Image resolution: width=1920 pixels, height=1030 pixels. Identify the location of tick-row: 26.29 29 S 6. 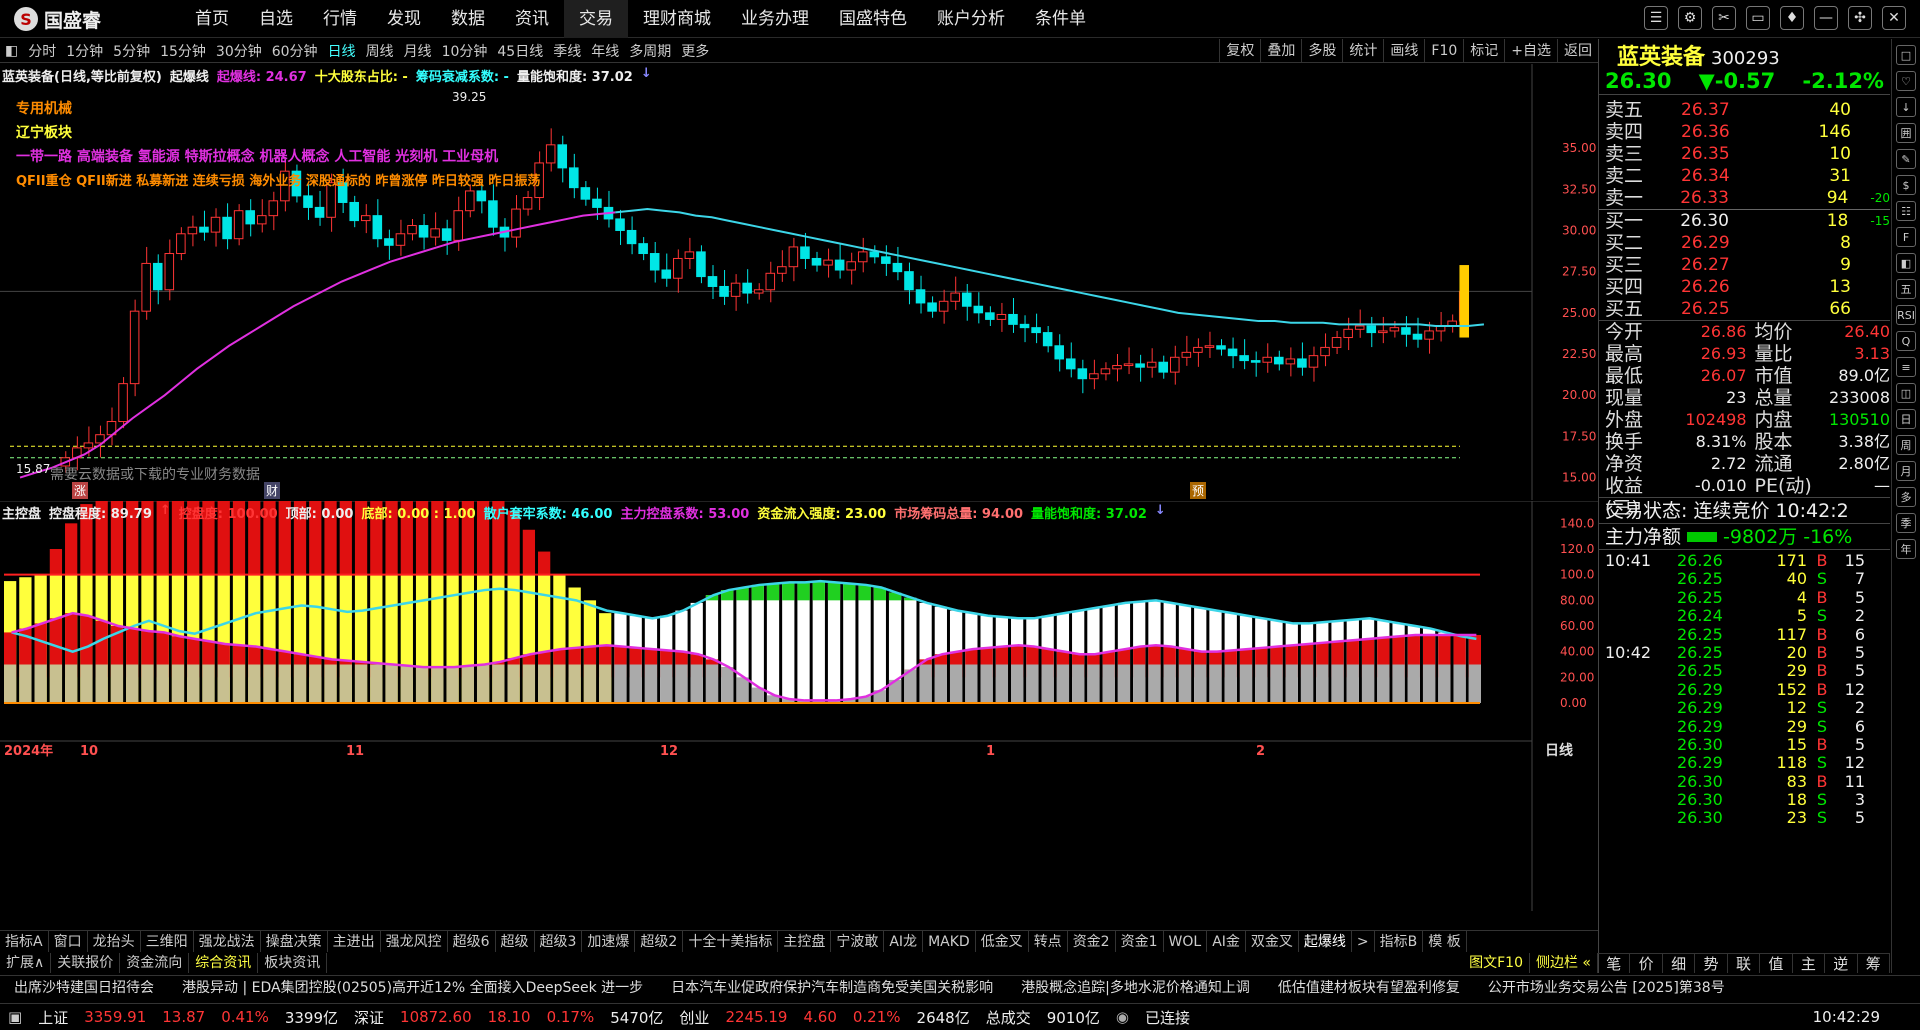
(1744, 726).